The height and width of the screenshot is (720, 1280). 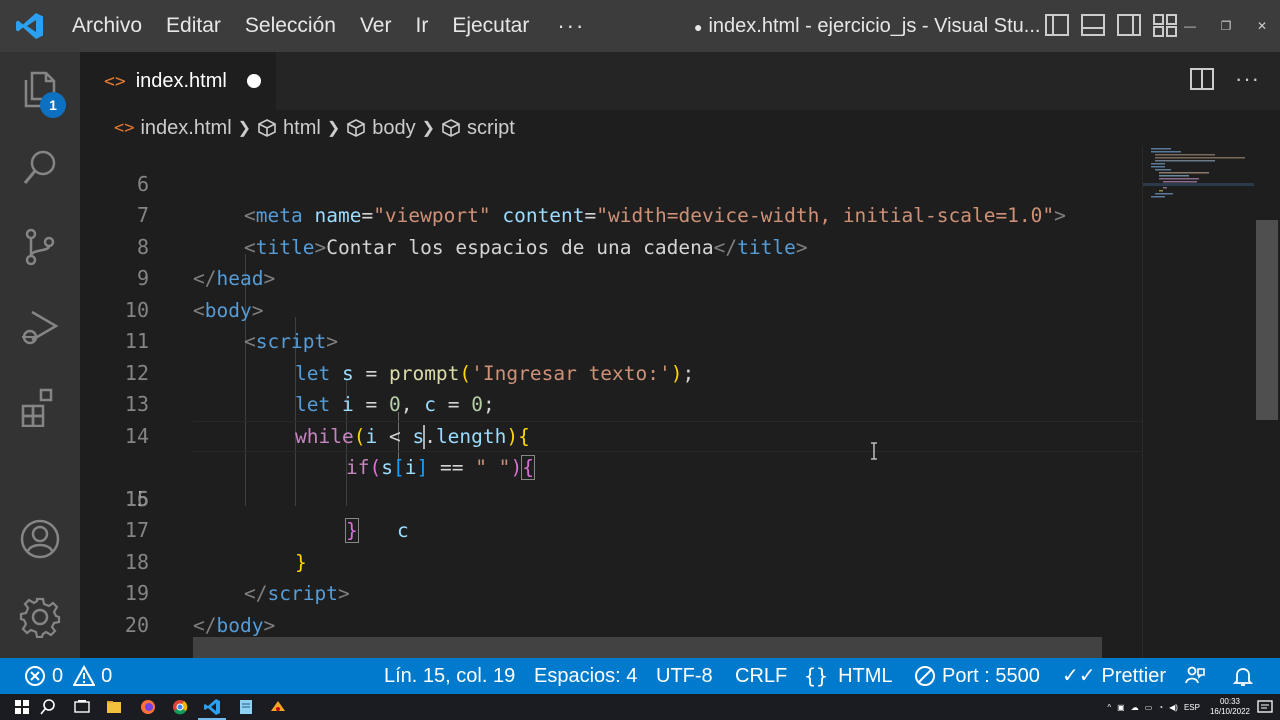 What do you see at coordinates (647, 647) in the screenshot?
I see `horizontal-scrollbar-thumb` at bounding box center [647, 647].